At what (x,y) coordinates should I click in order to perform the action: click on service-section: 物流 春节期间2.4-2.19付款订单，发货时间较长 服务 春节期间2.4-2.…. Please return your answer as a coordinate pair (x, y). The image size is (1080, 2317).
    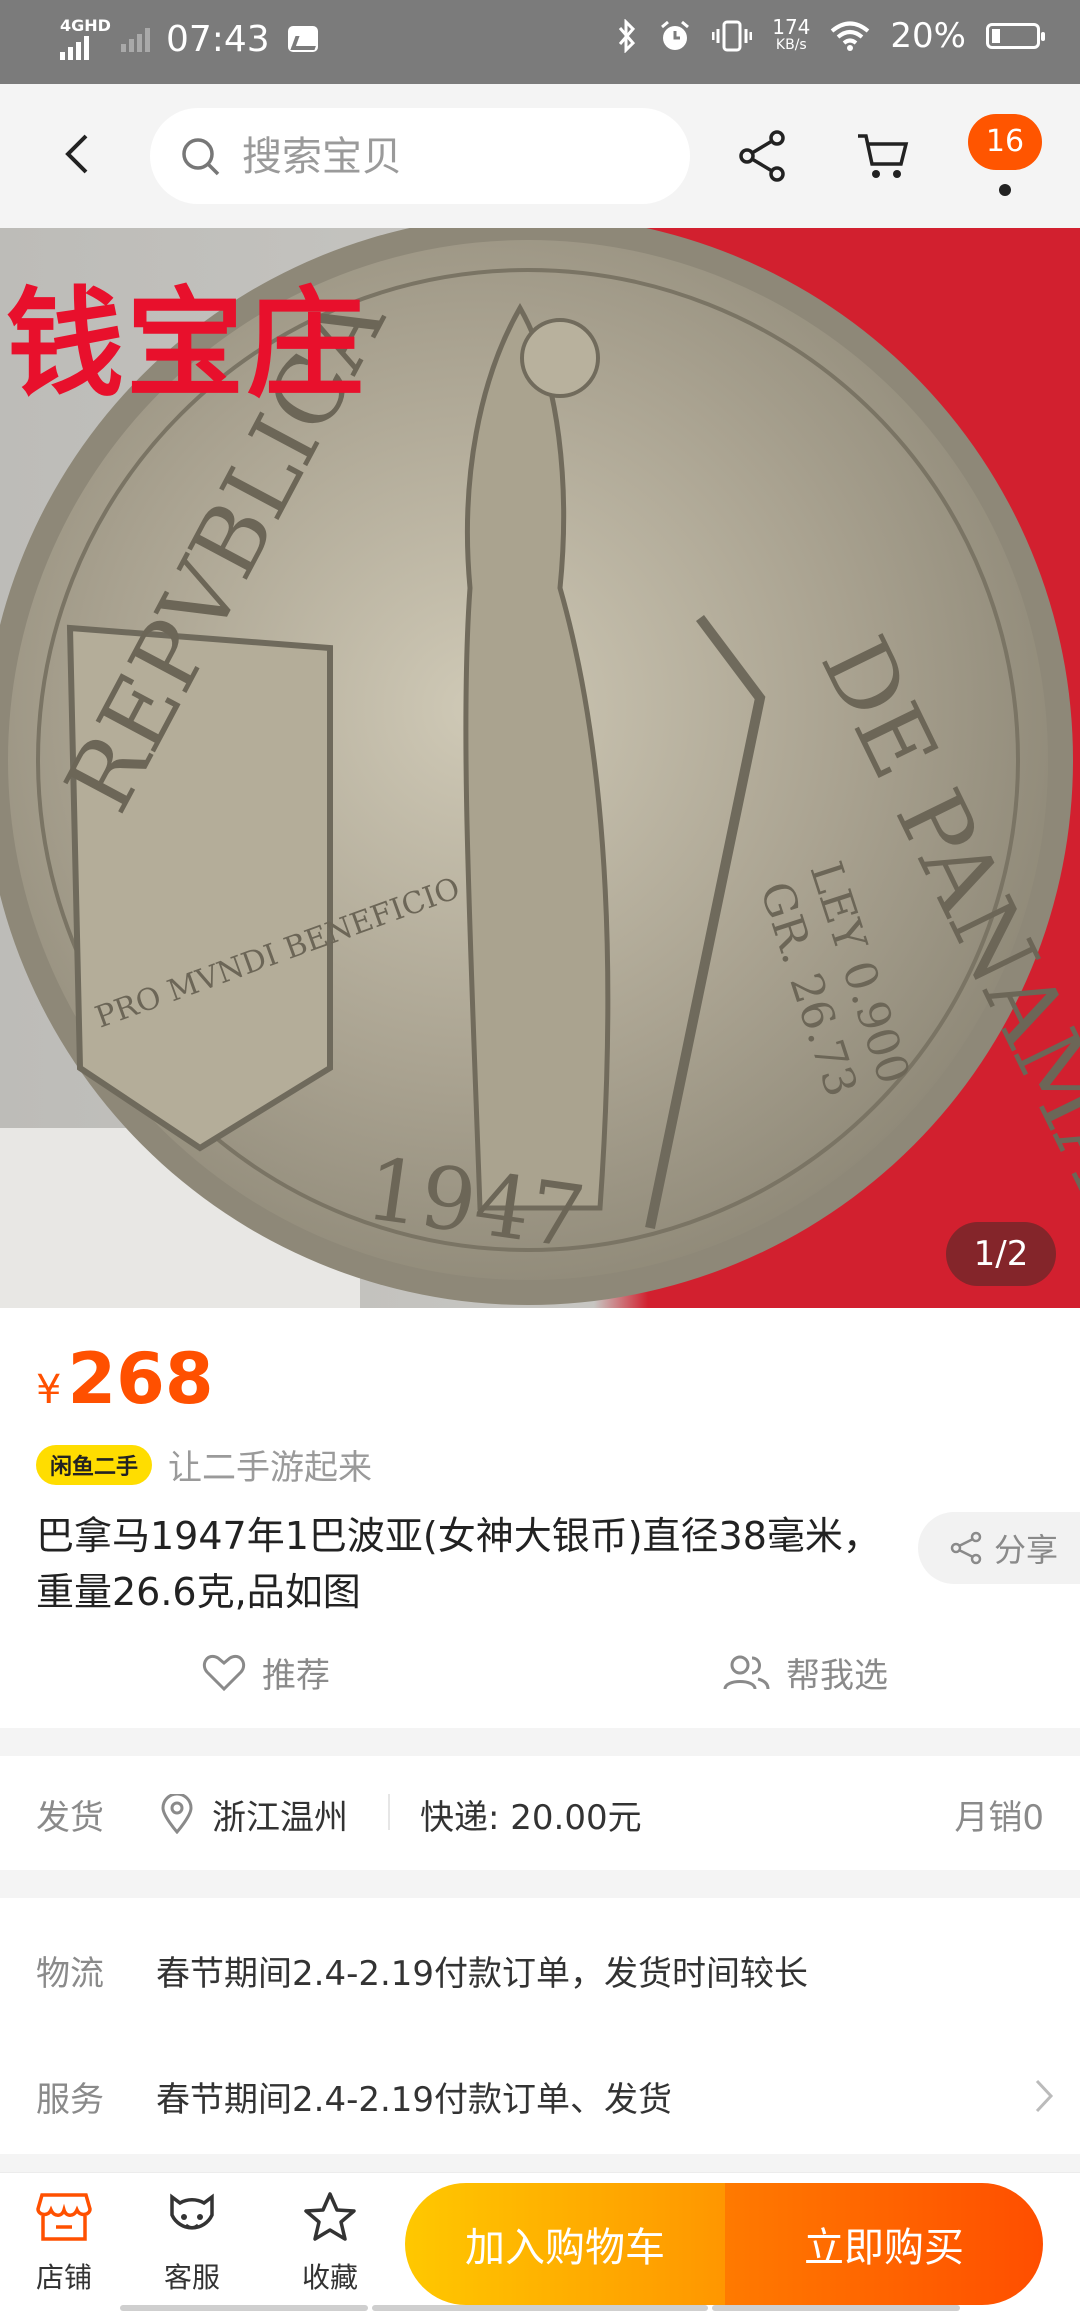
    Looking at the image, I should click on (540, 2026).